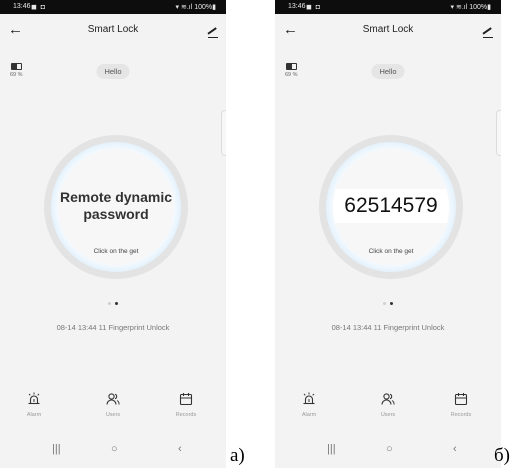  Describe the element at coordinates (237, 455) in the screenshot. I see `figure-caption-a: a)` at that location.